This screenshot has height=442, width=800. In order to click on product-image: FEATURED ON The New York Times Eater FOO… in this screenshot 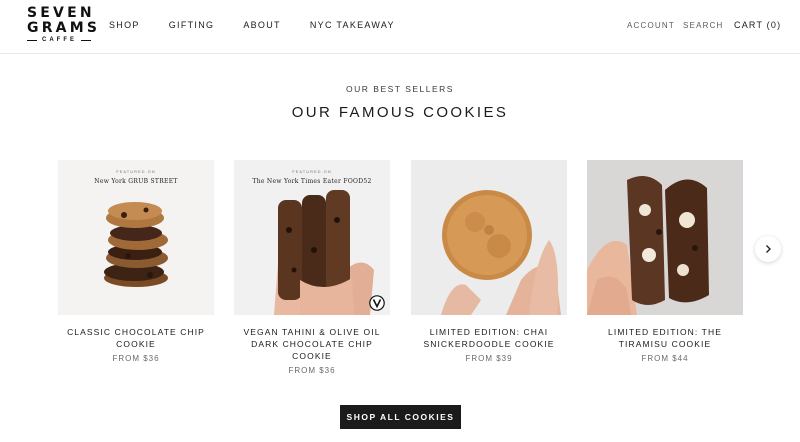, I will do `click(312, 237)`.